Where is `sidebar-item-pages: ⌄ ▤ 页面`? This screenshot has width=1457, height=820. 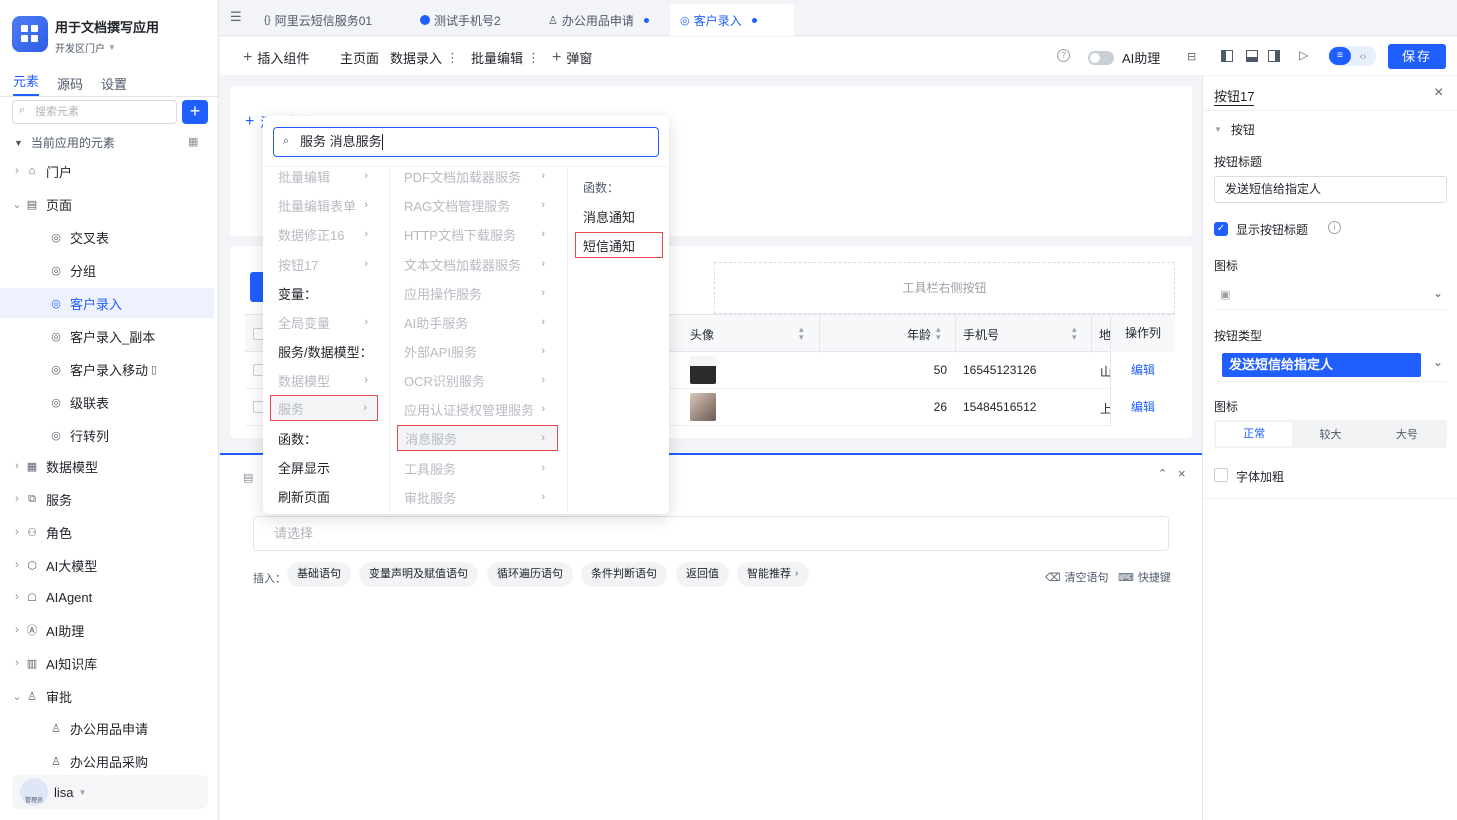
sidebar-item-pages: ⌄ ▤ 页面 is located at coordinates (117, 204).